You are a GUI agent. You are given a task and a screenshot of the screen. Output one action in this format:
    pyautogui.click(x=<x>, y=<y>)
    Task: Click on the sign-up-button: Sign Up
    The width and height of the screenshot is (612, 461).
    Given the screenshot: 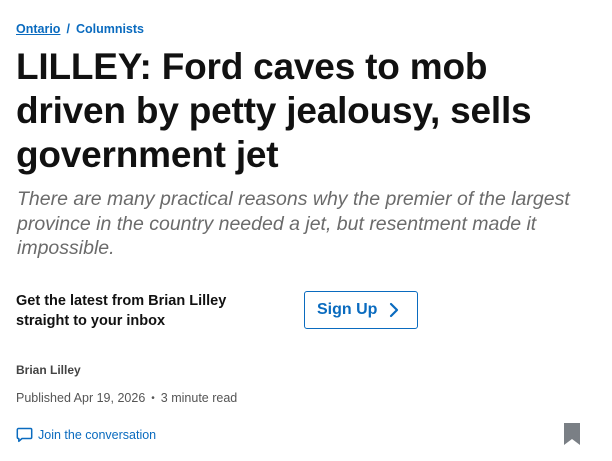 What is the action you would take?
    pyautogui.click(x=361, y=310)
    